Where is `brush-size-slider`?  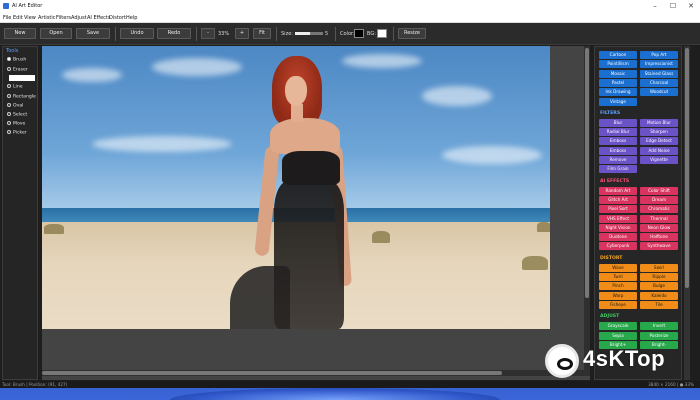
brush-size-slider is located at coordinates (309, 33).